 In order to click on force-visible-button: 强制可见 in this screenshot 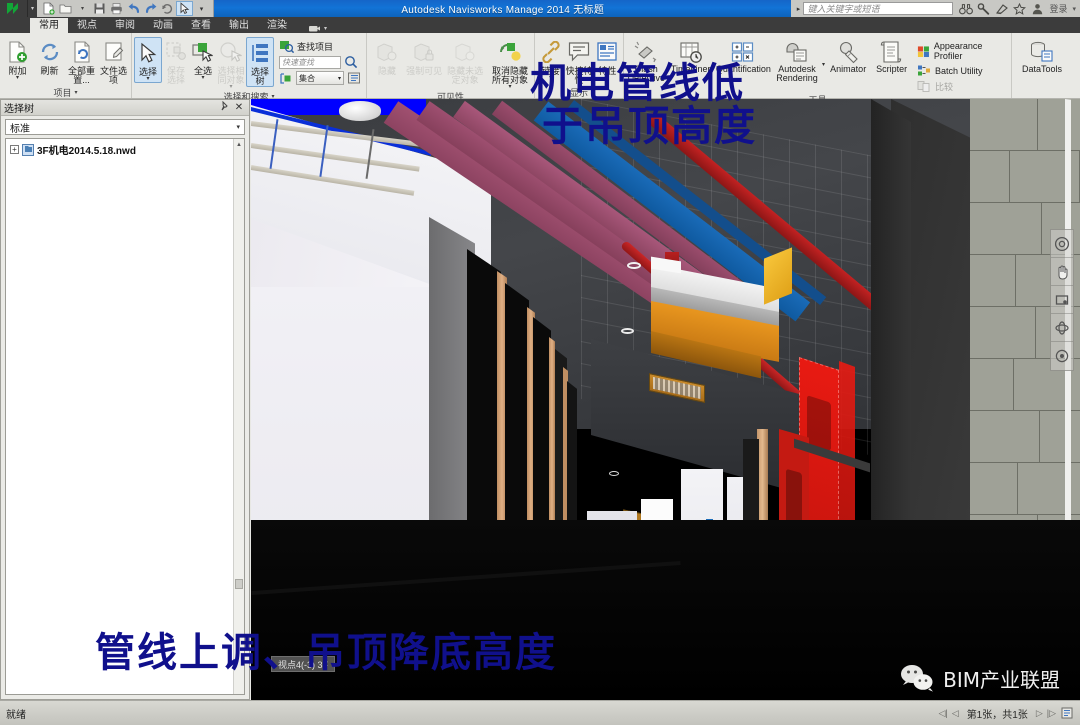, I will do `click(424, 56)`.